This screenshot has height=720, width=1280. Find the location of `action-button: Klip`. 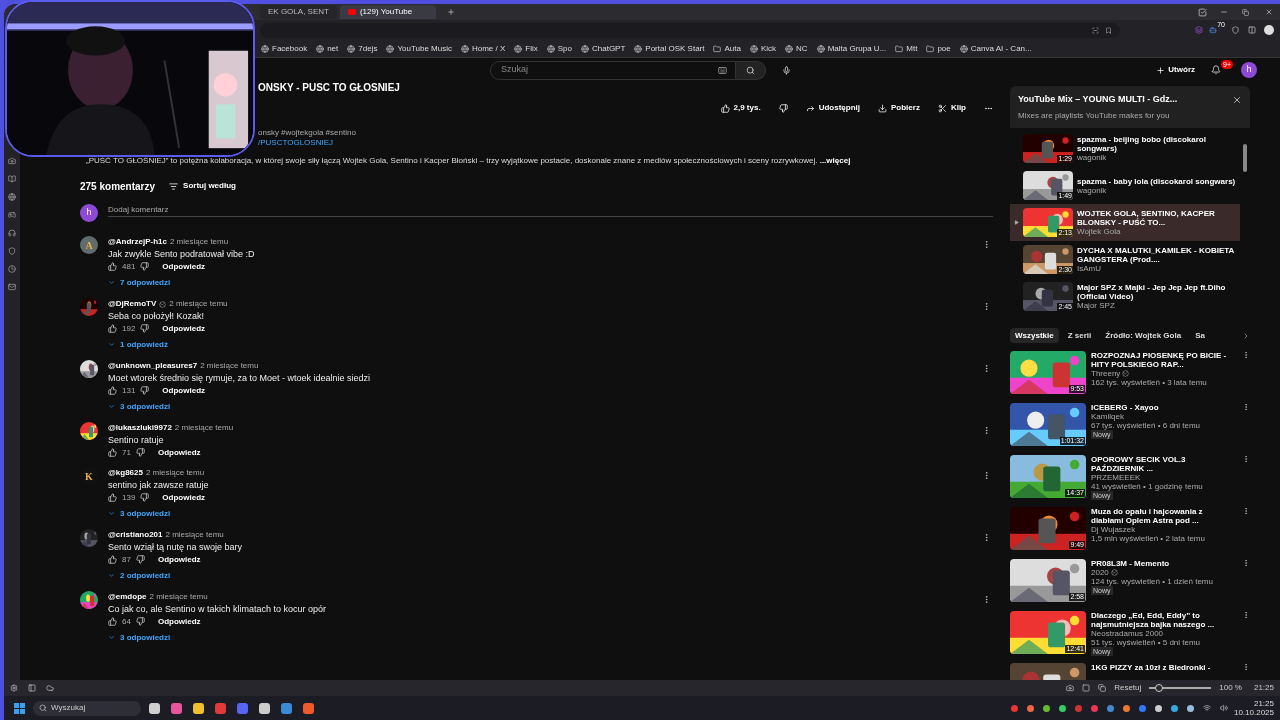

action-button: Klip is located at coordinates (951, 108).